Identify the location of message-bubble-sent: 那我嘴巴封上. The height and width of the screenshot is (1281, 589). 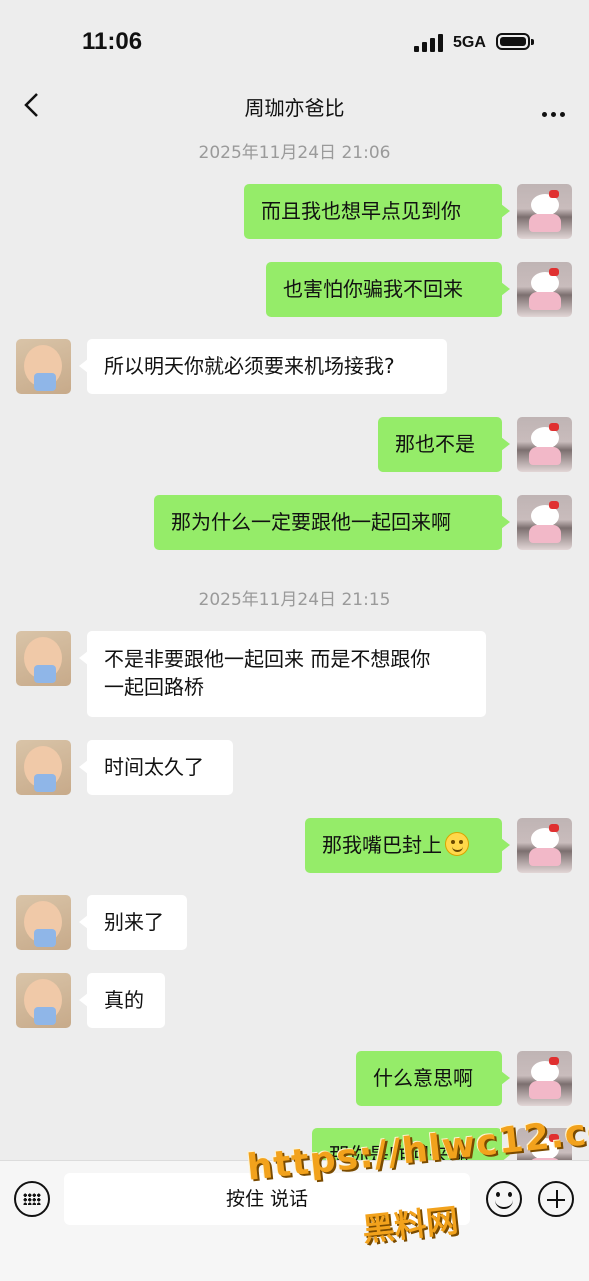
(407, 845).